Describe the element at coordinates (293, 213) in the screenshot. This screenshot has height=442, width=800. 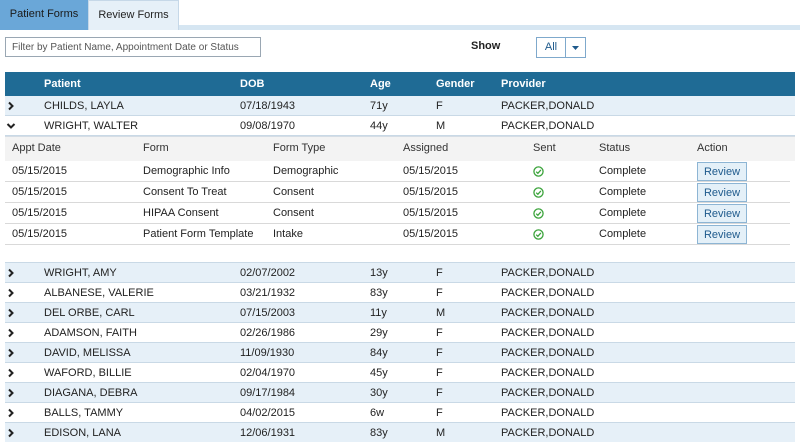
I see `form-type: Consent` at that location.